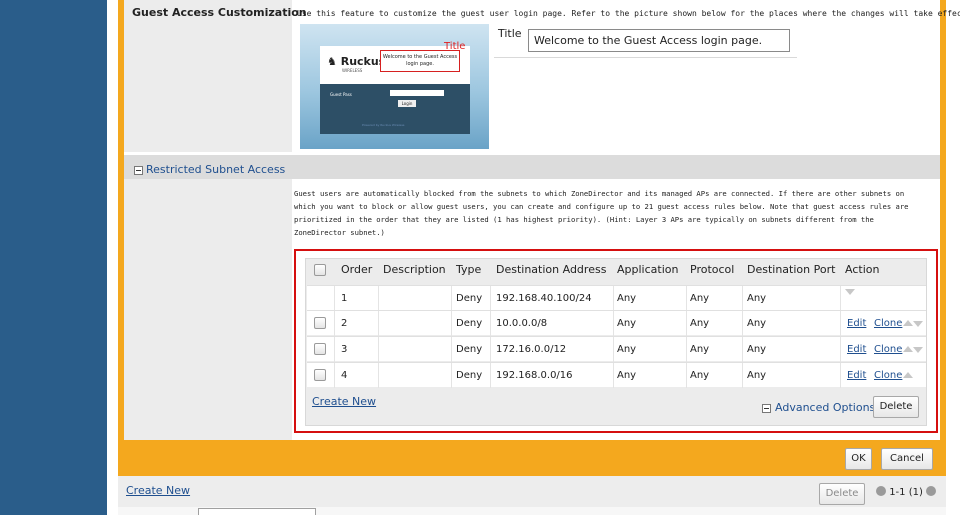  What do you see at coordinates (510, 33) in the screenshot?
I see `title-field-label: Title` at bounding box center [510, 33].